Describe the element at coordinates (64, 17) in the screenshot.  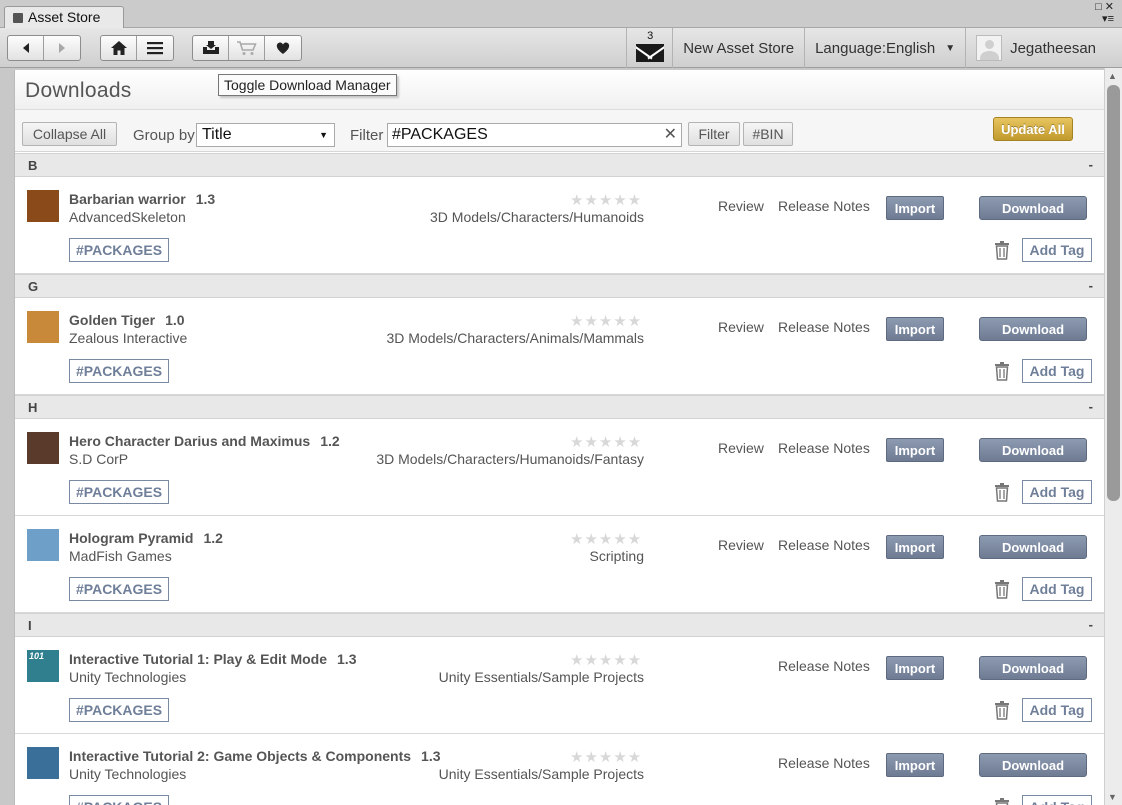
I see `window-tab-asset-store: Asset Store` at that location.